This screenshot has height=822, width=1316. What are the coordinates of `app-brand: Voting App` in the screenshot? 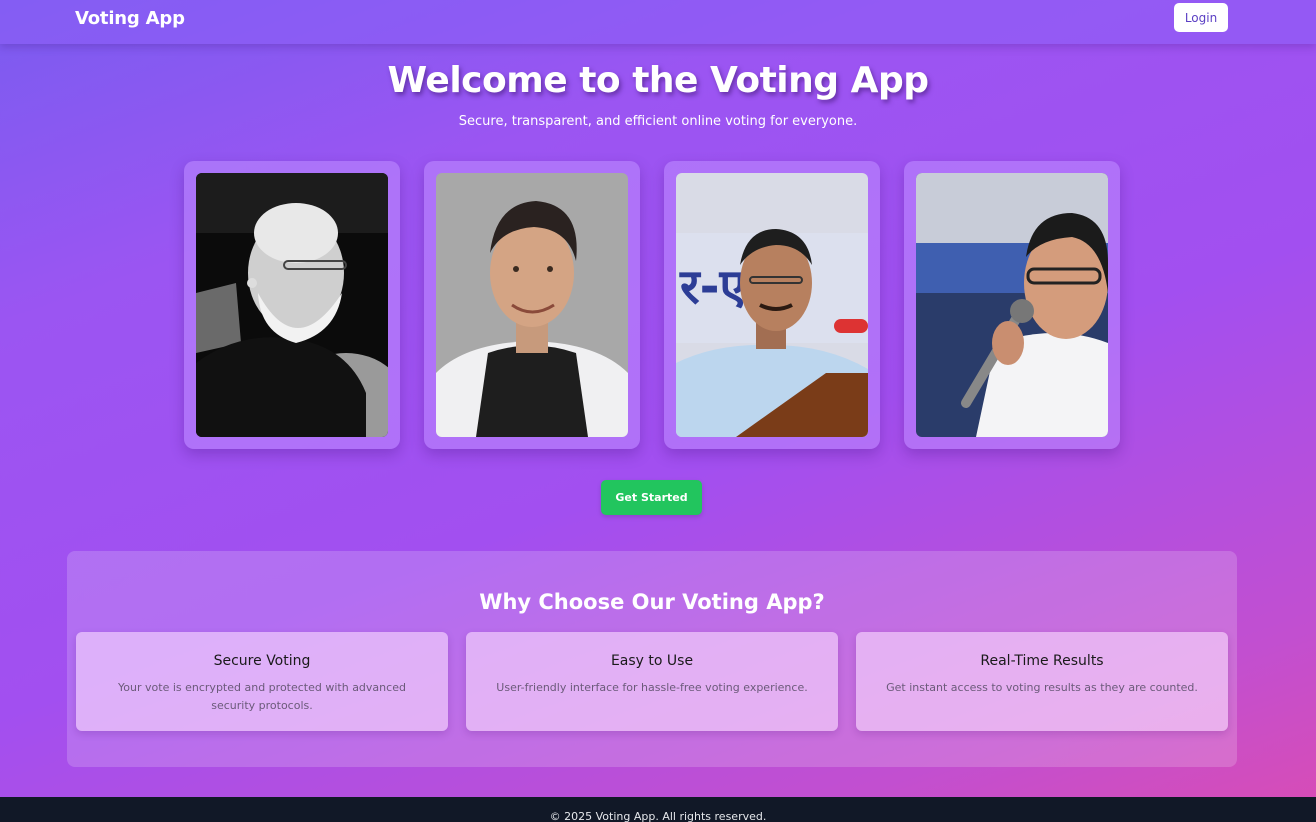 It's located at (130, 18).